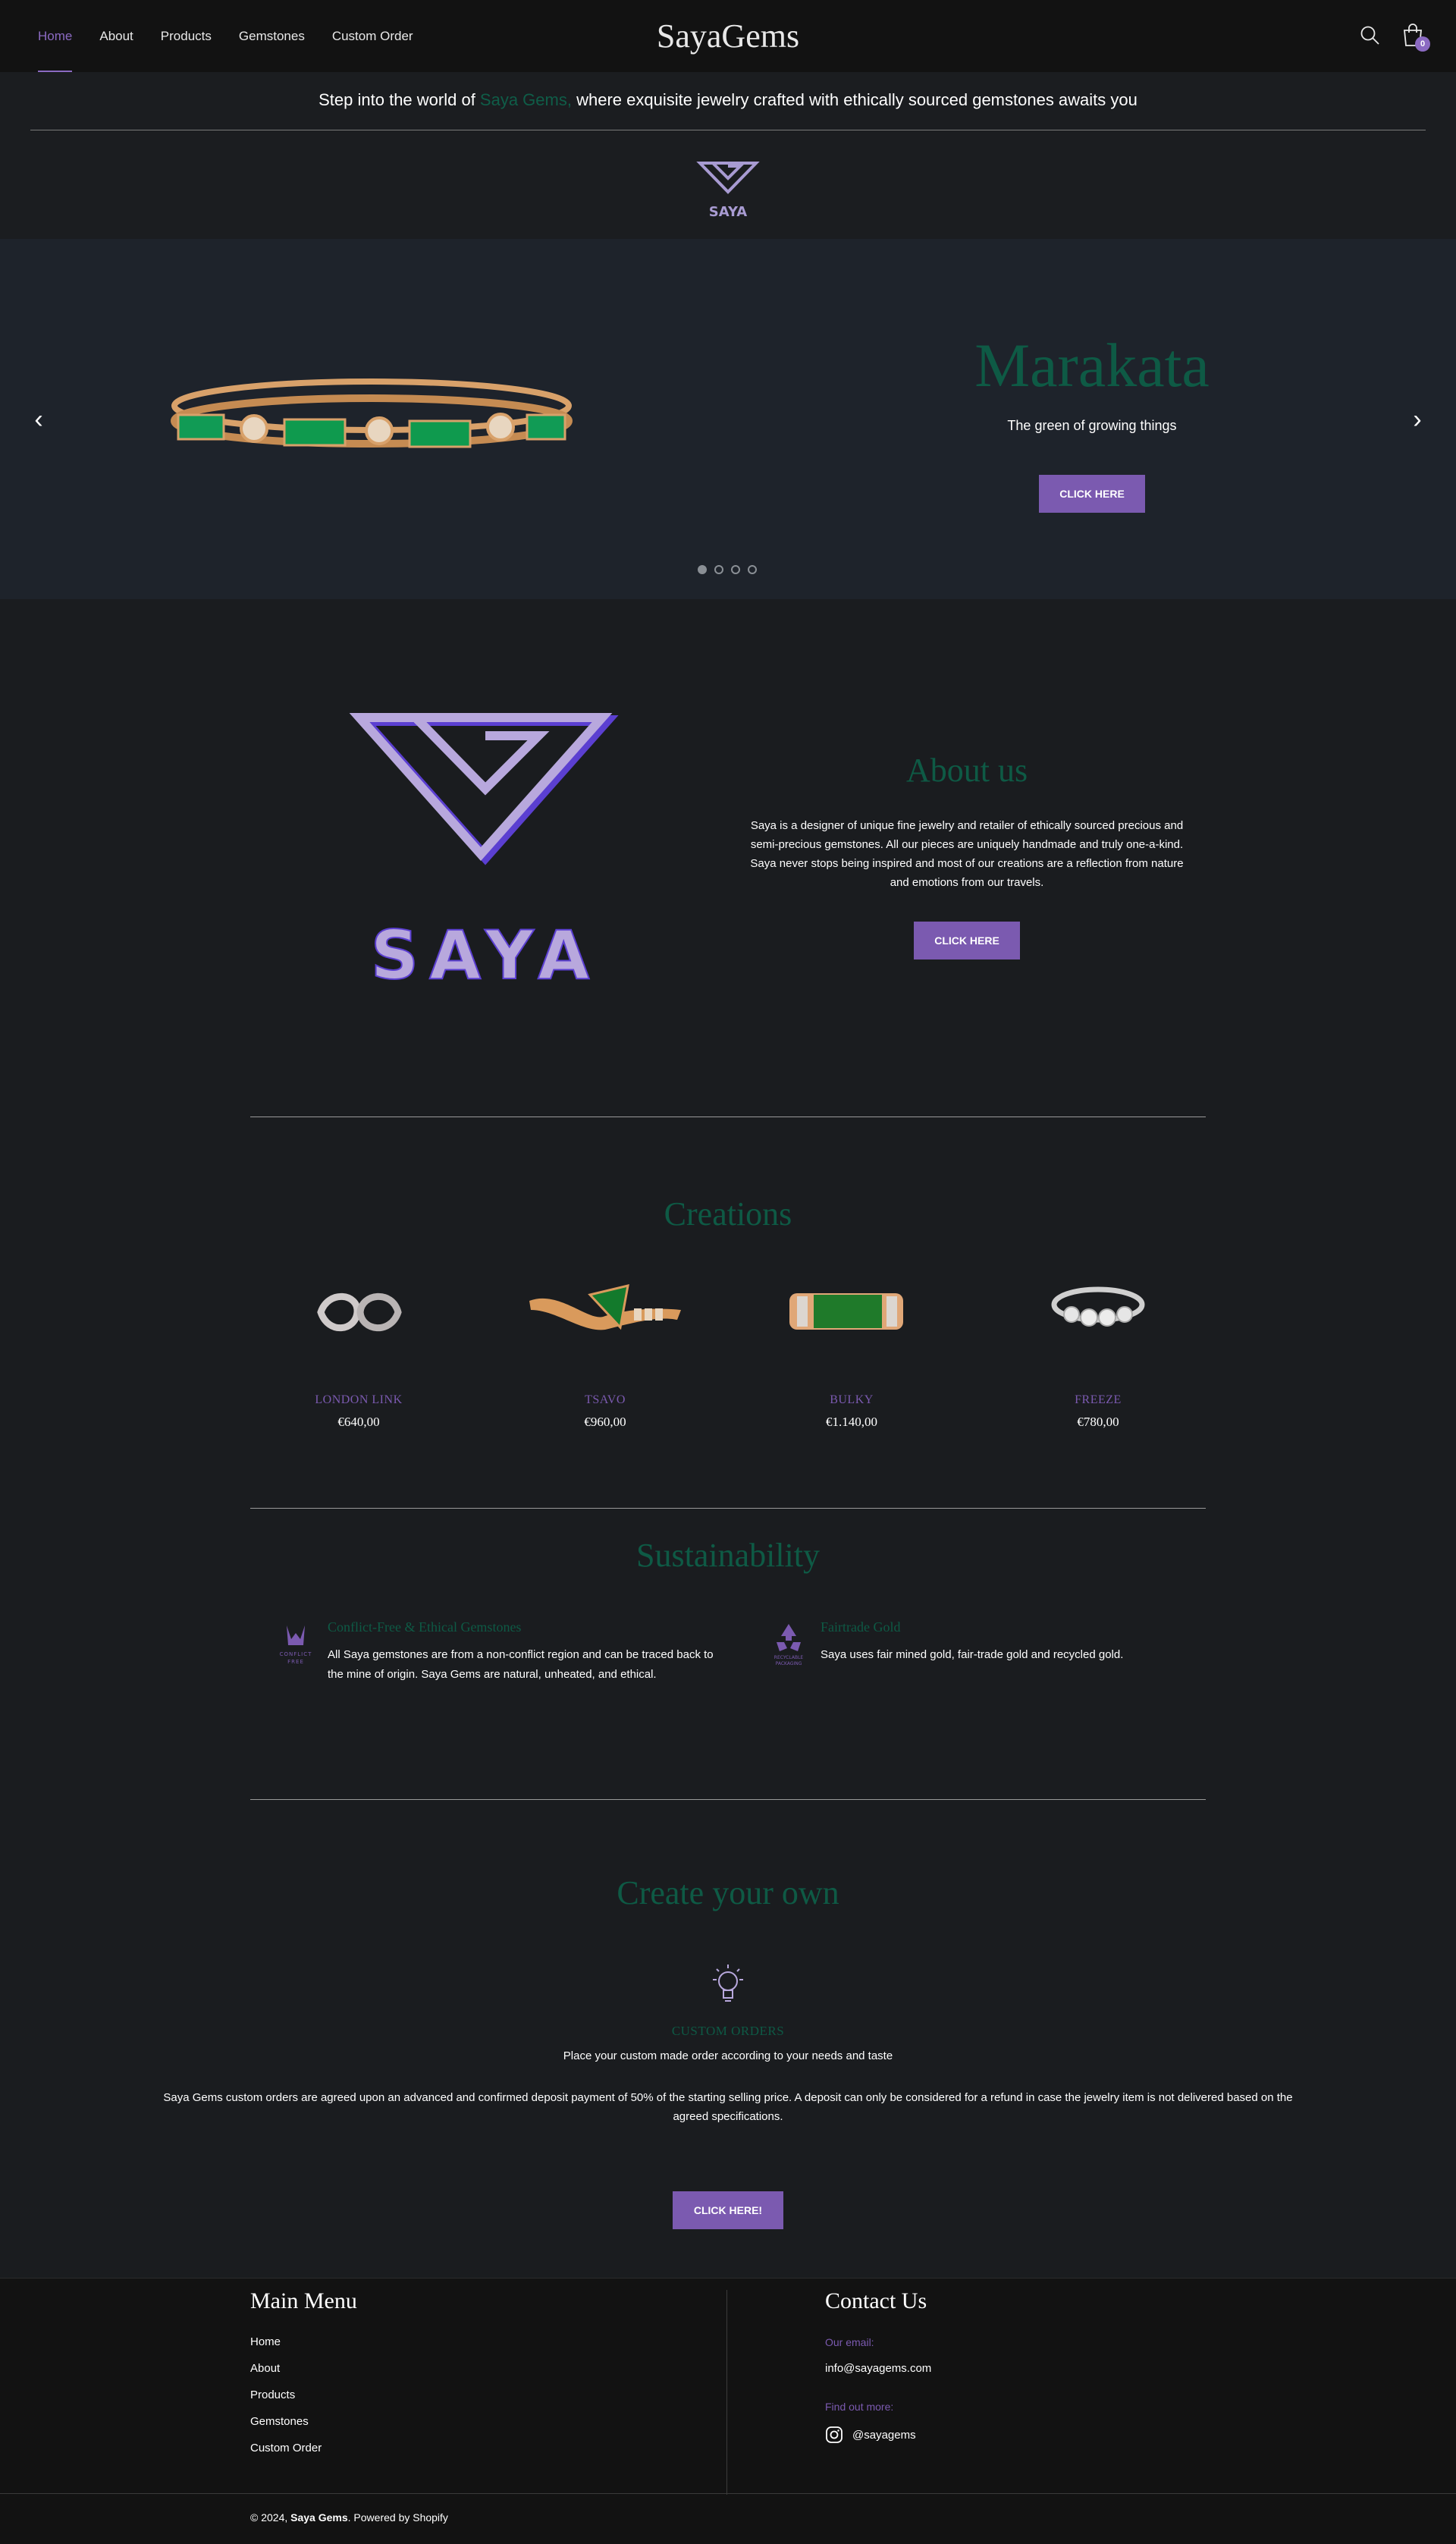 This screenshot has height=2544, width=1456. Describe the element at coordinates (425, 1627) in the screenshot. I see `sustainability-heading: Conflict-Free & Ethical Gemstones` at that location.